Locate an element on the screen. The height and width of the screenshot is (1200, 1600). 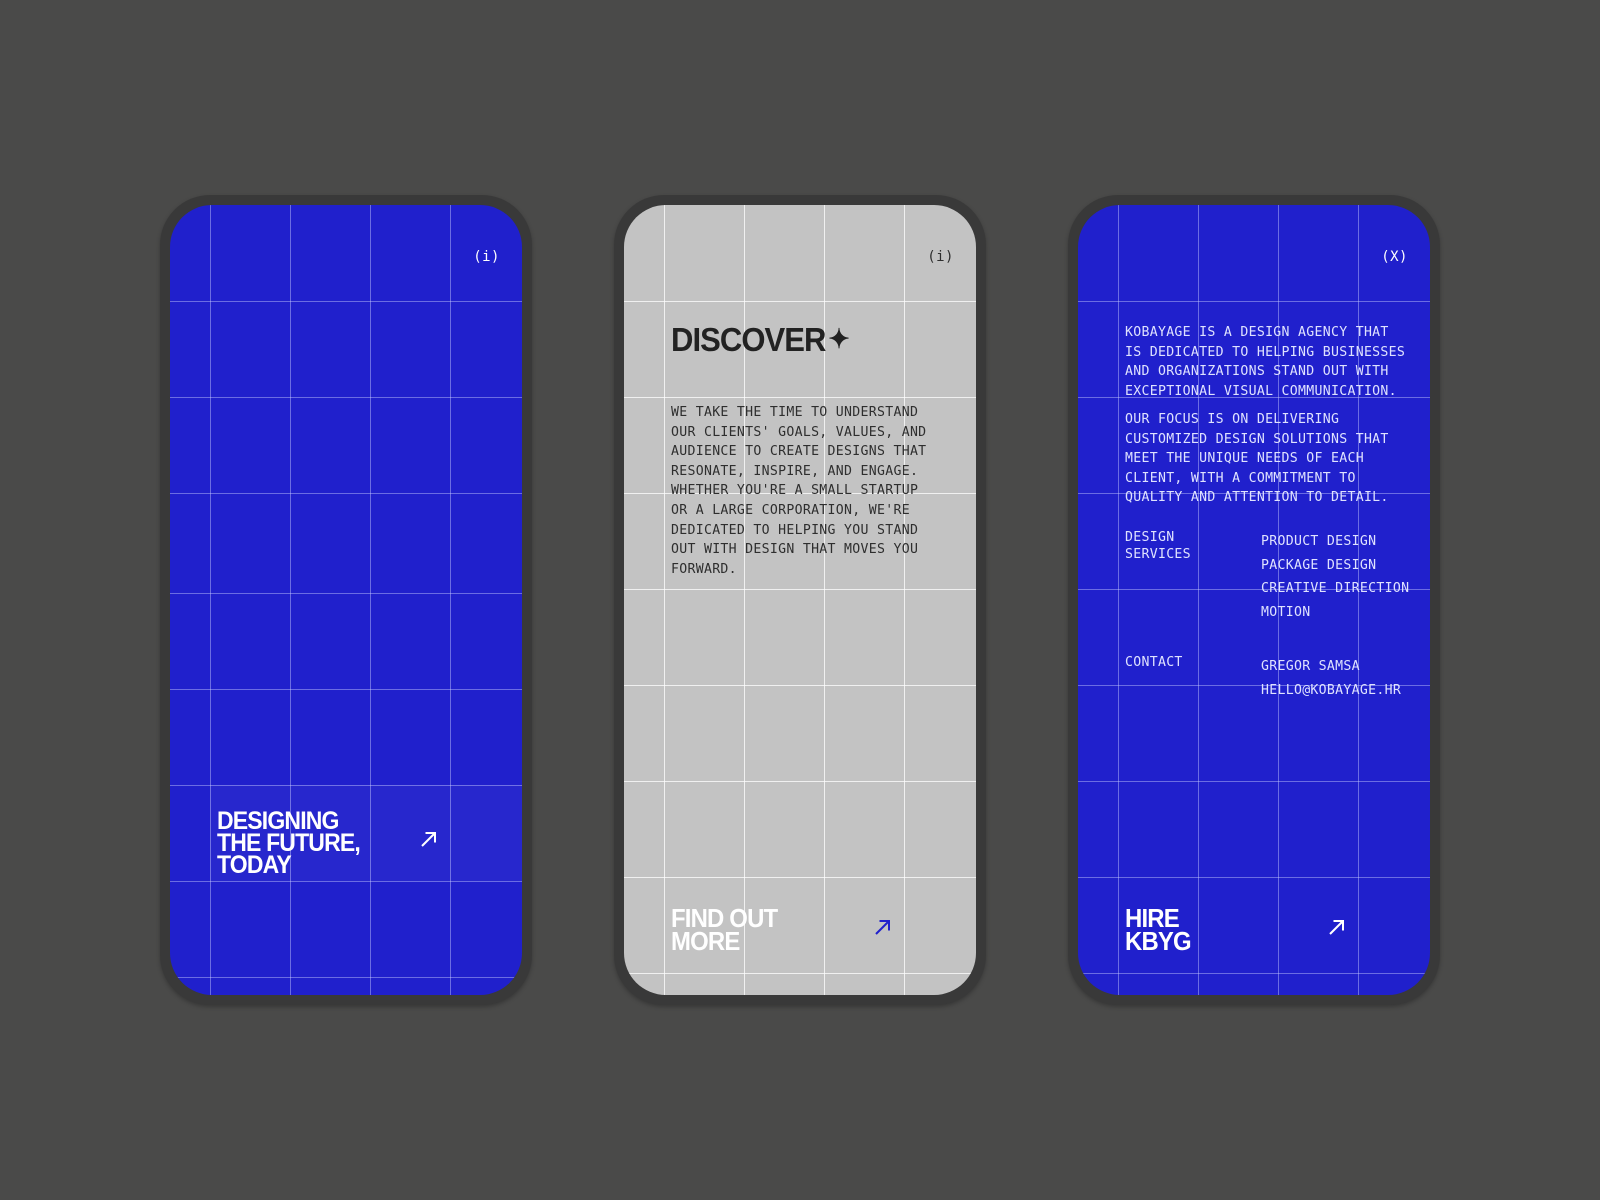
list-item: PRODUCT DESIGN is located at coordinates (1345, 542).